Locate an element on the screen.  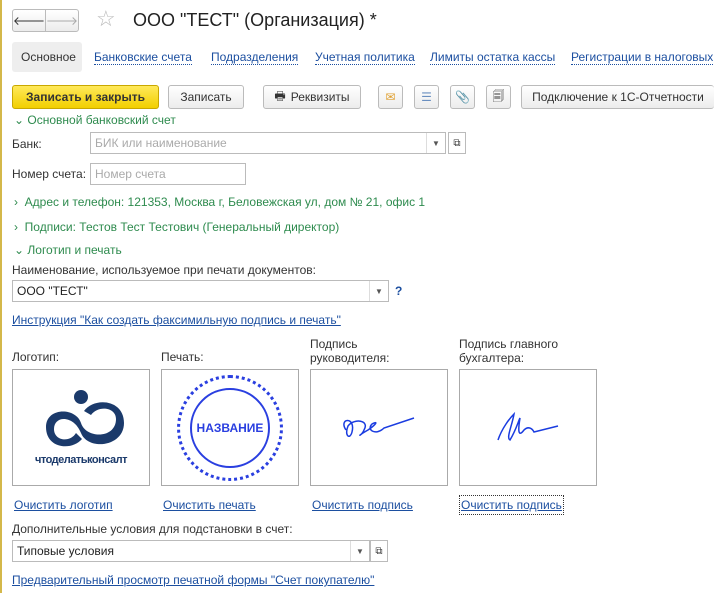
stamp-text: НАЗВАНИЕ is located at coordinates (230, 427).